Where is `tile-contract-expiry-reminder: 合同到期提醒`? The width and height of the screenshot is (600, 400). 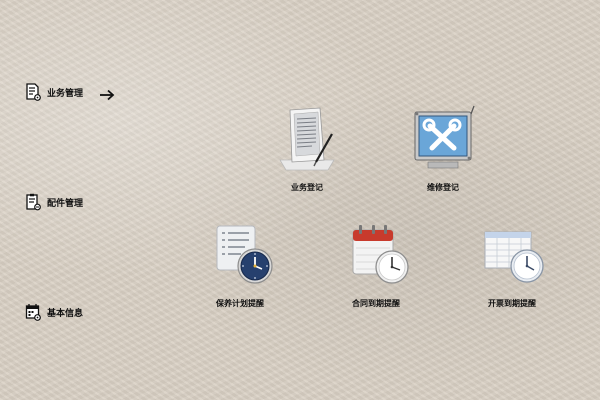 tile-contract-expiry-reminder: 合同到期提醒 is located at coordinates (376, 265).